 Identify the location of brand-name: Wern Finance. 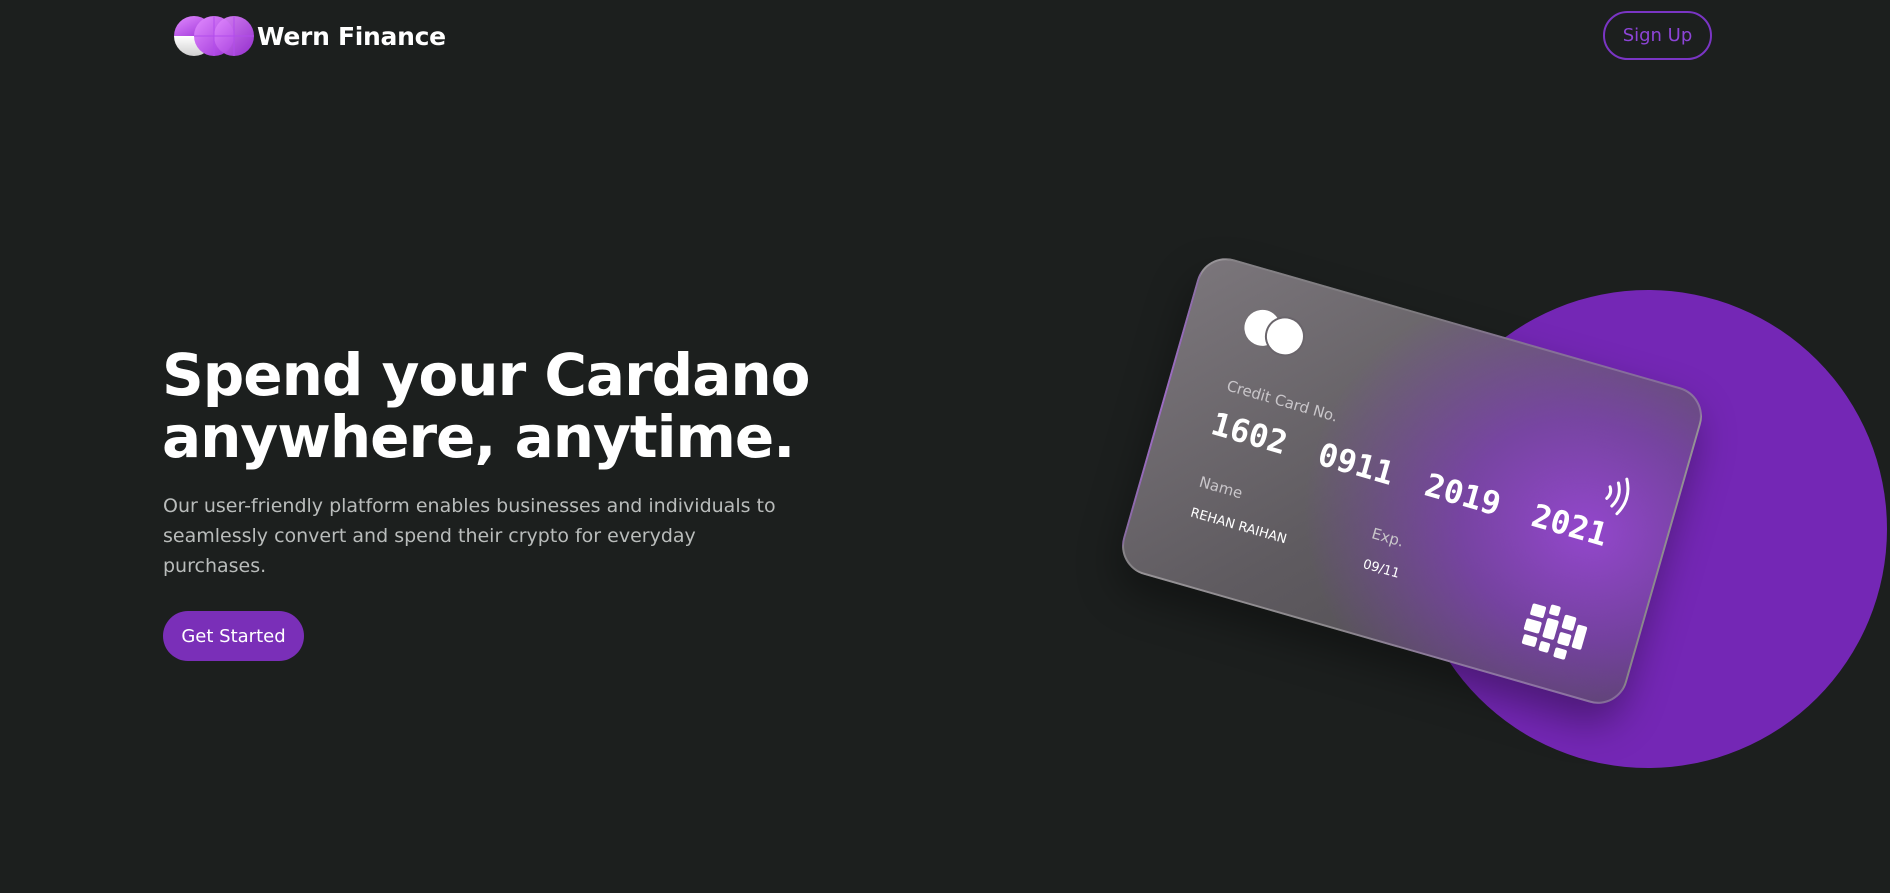
(351, 36).